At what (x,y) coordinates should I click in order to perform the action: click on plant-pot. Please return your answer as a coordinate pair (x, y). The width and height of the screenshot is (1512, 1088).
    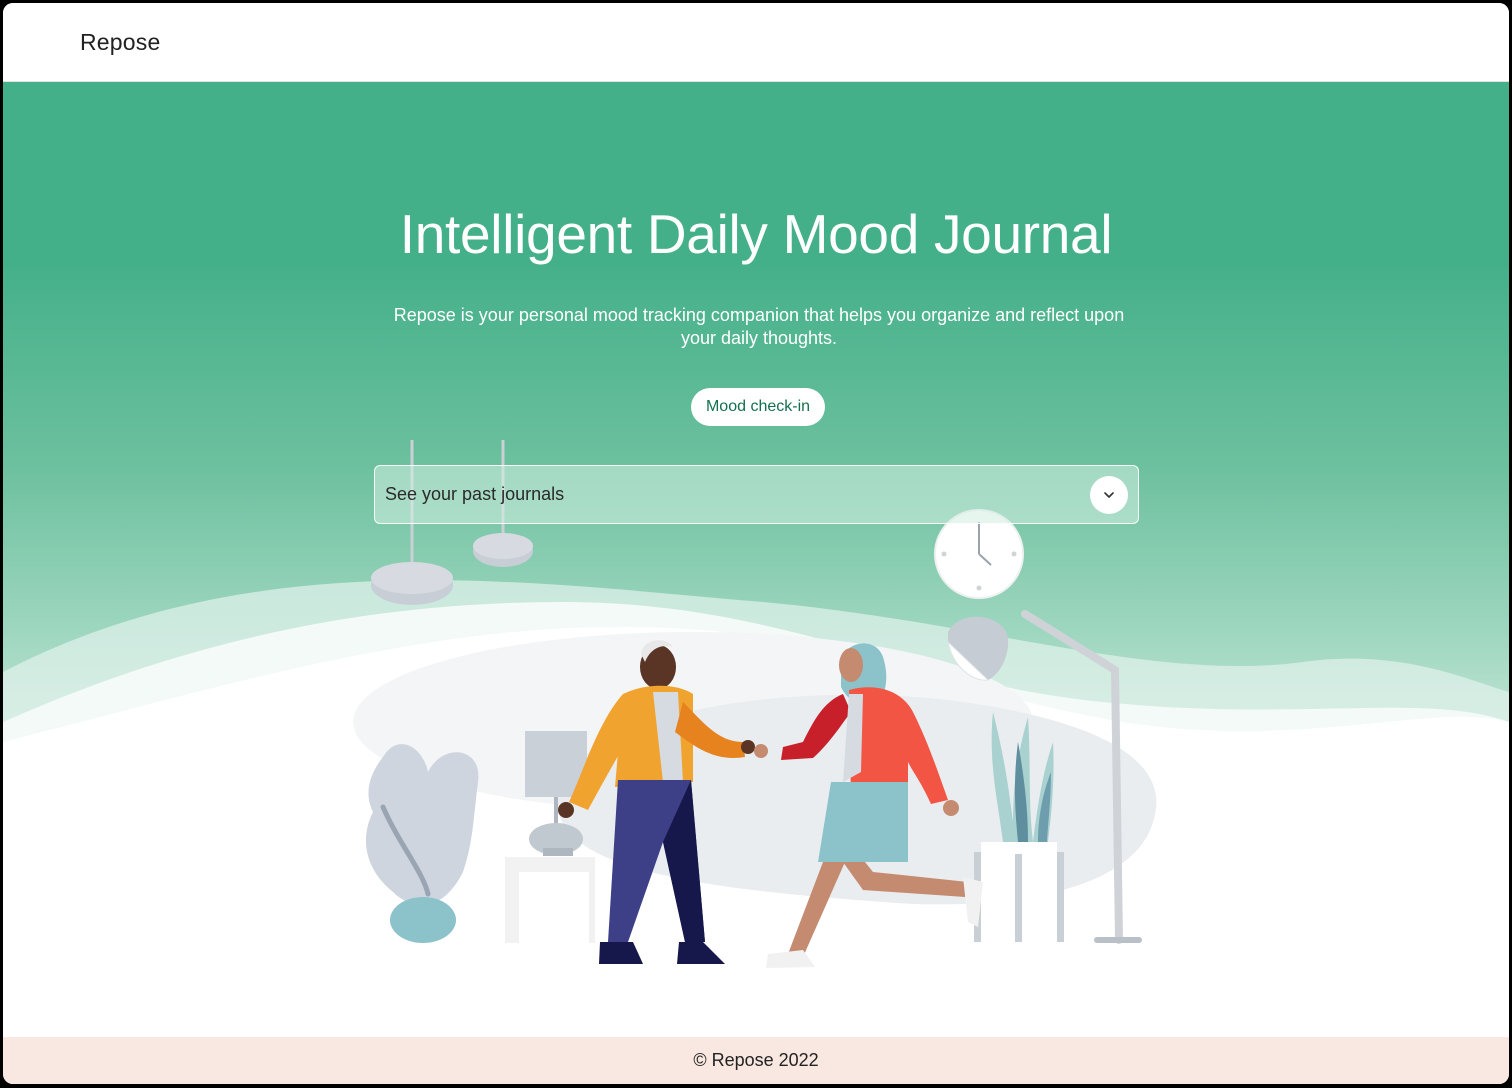
    Looking at the image, I should click on (423, 920).